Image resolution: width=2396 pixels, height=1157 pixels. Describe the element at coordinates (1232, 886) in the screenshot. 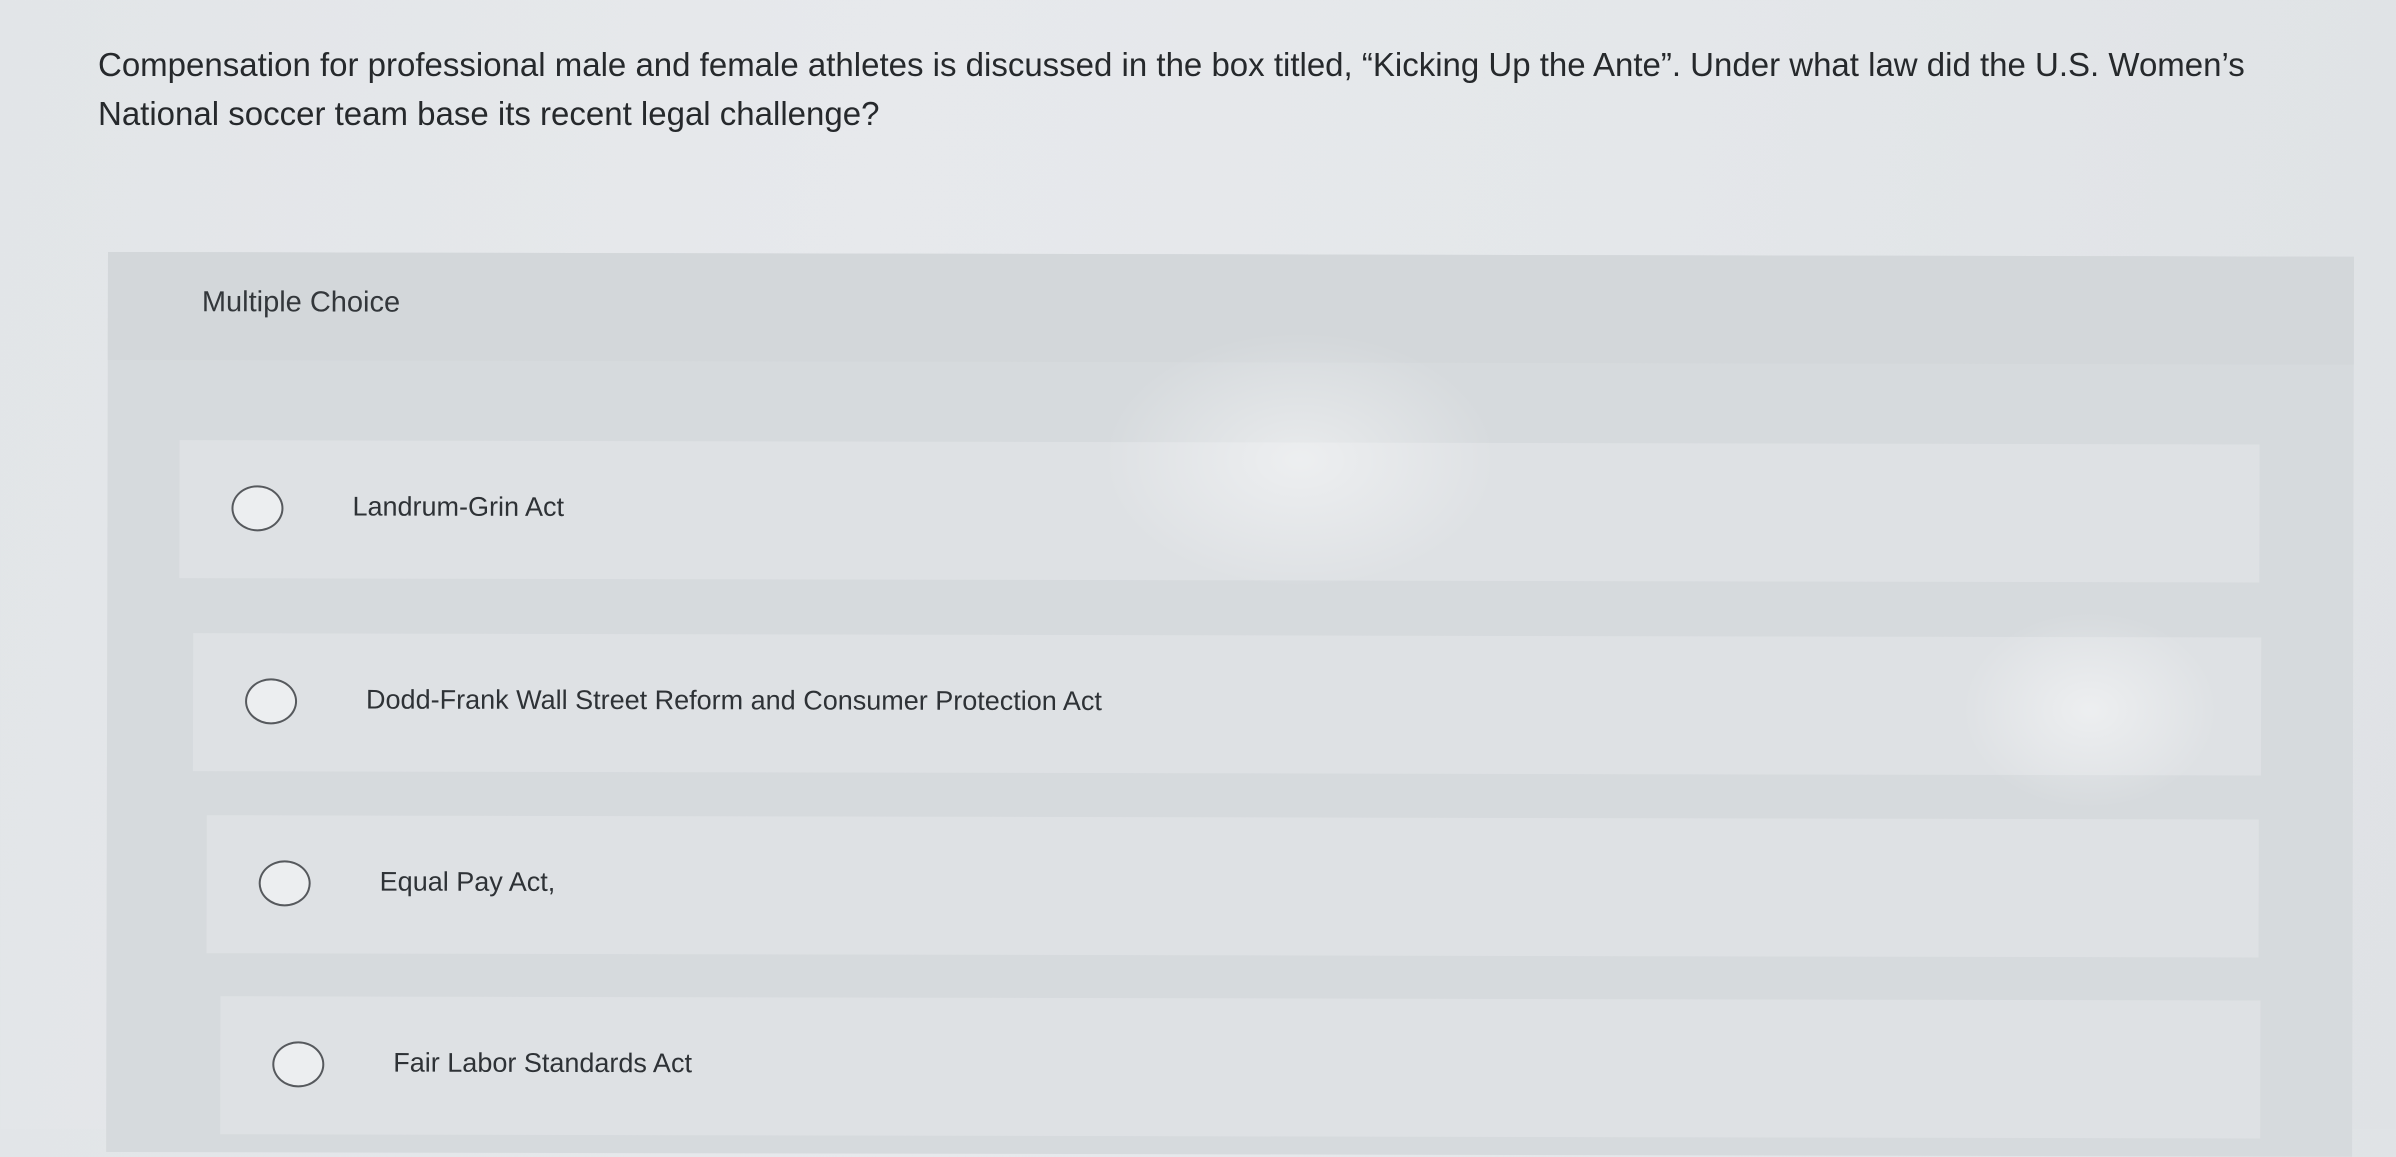

I see `answer-option-3: Equal Pay Act,` at that location.